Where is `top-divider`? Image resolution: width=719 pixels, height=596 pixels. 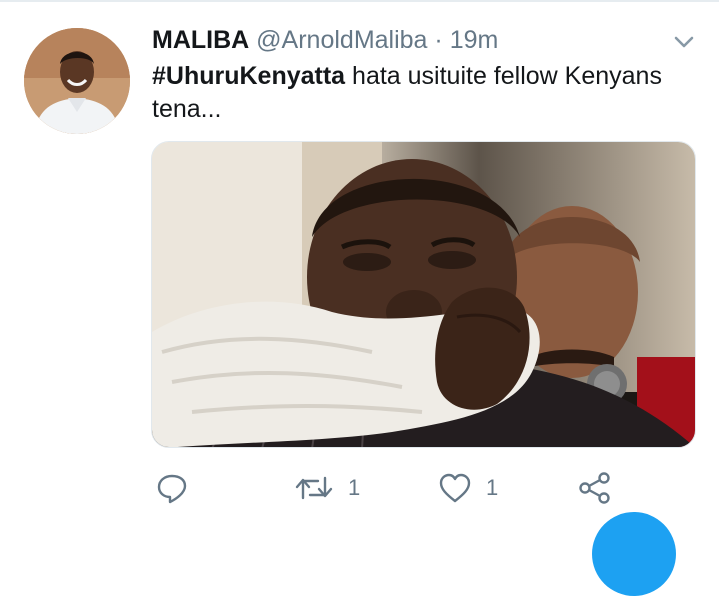
top-divider is located at coordinates (359, 1).